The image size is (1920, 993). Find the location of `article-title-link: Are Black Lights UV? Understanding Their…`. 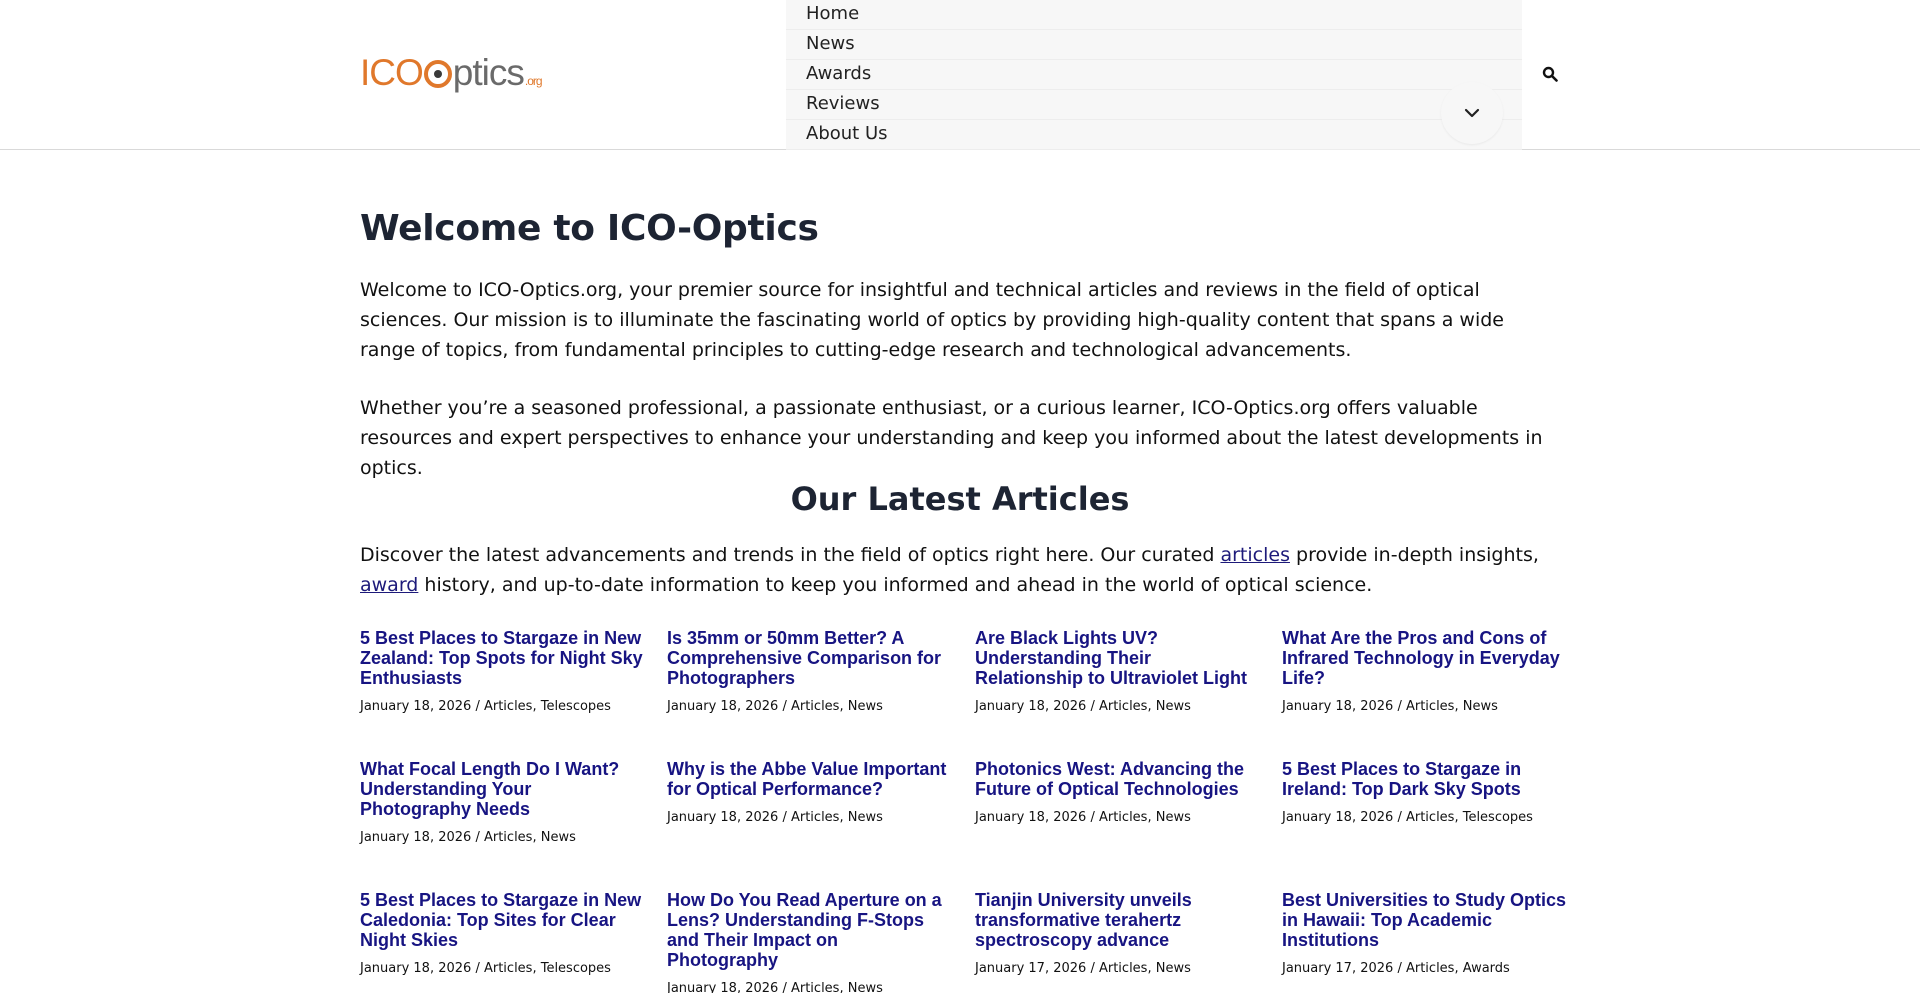

article-title-link: Are Black Lights UV? Understanding Their… is located at coordinates (1117, 658).